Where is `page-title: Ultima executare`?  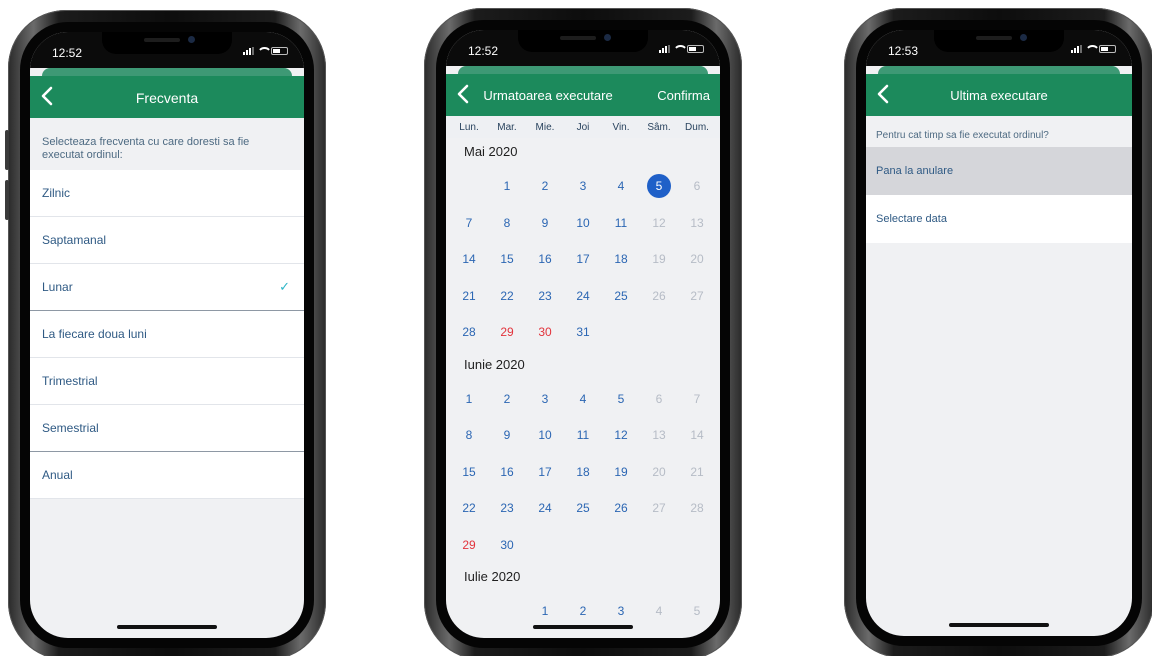
page-title: Ultima executare is located at coordinates (999, 95).